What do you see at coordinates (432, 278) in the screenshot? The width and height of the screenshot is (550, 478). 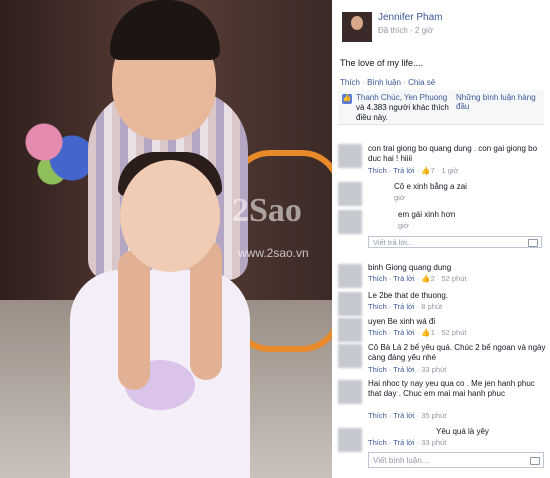 I see `comment-like-count: 2` at bounding box center [432, 278].